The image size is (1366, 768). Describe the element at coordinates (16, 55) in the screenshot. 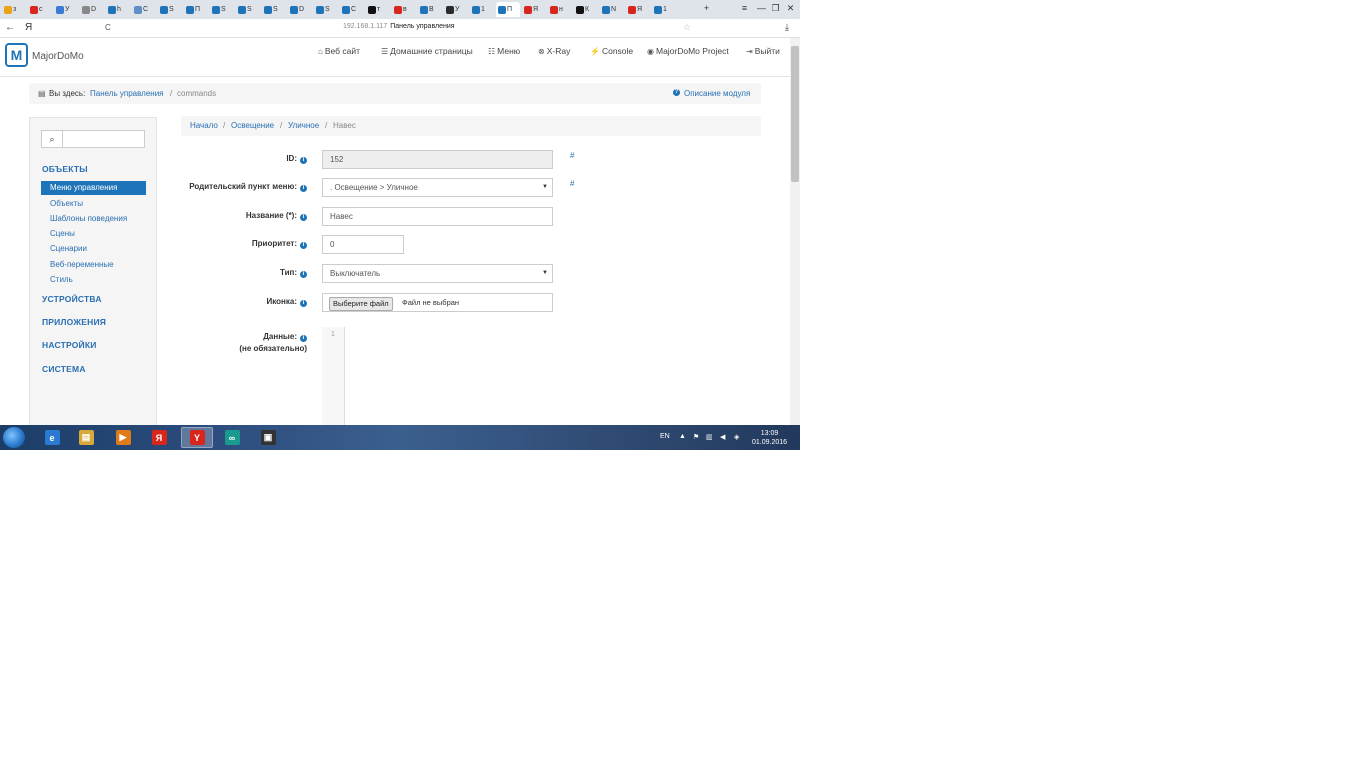

I see `majordomo-logo-icon: M` at that location.